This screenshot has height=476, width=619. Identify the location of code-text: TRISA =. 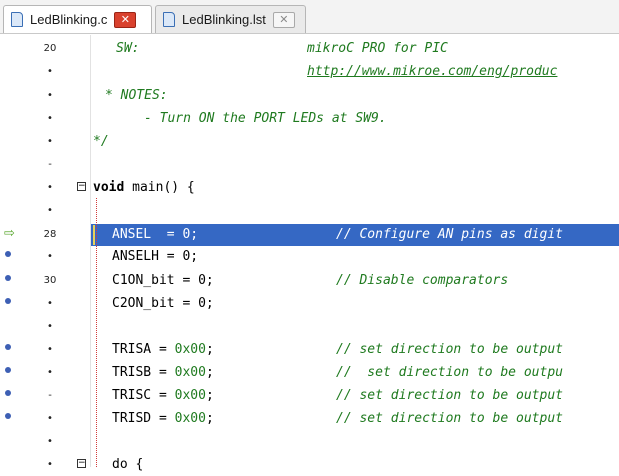
(143, 349).